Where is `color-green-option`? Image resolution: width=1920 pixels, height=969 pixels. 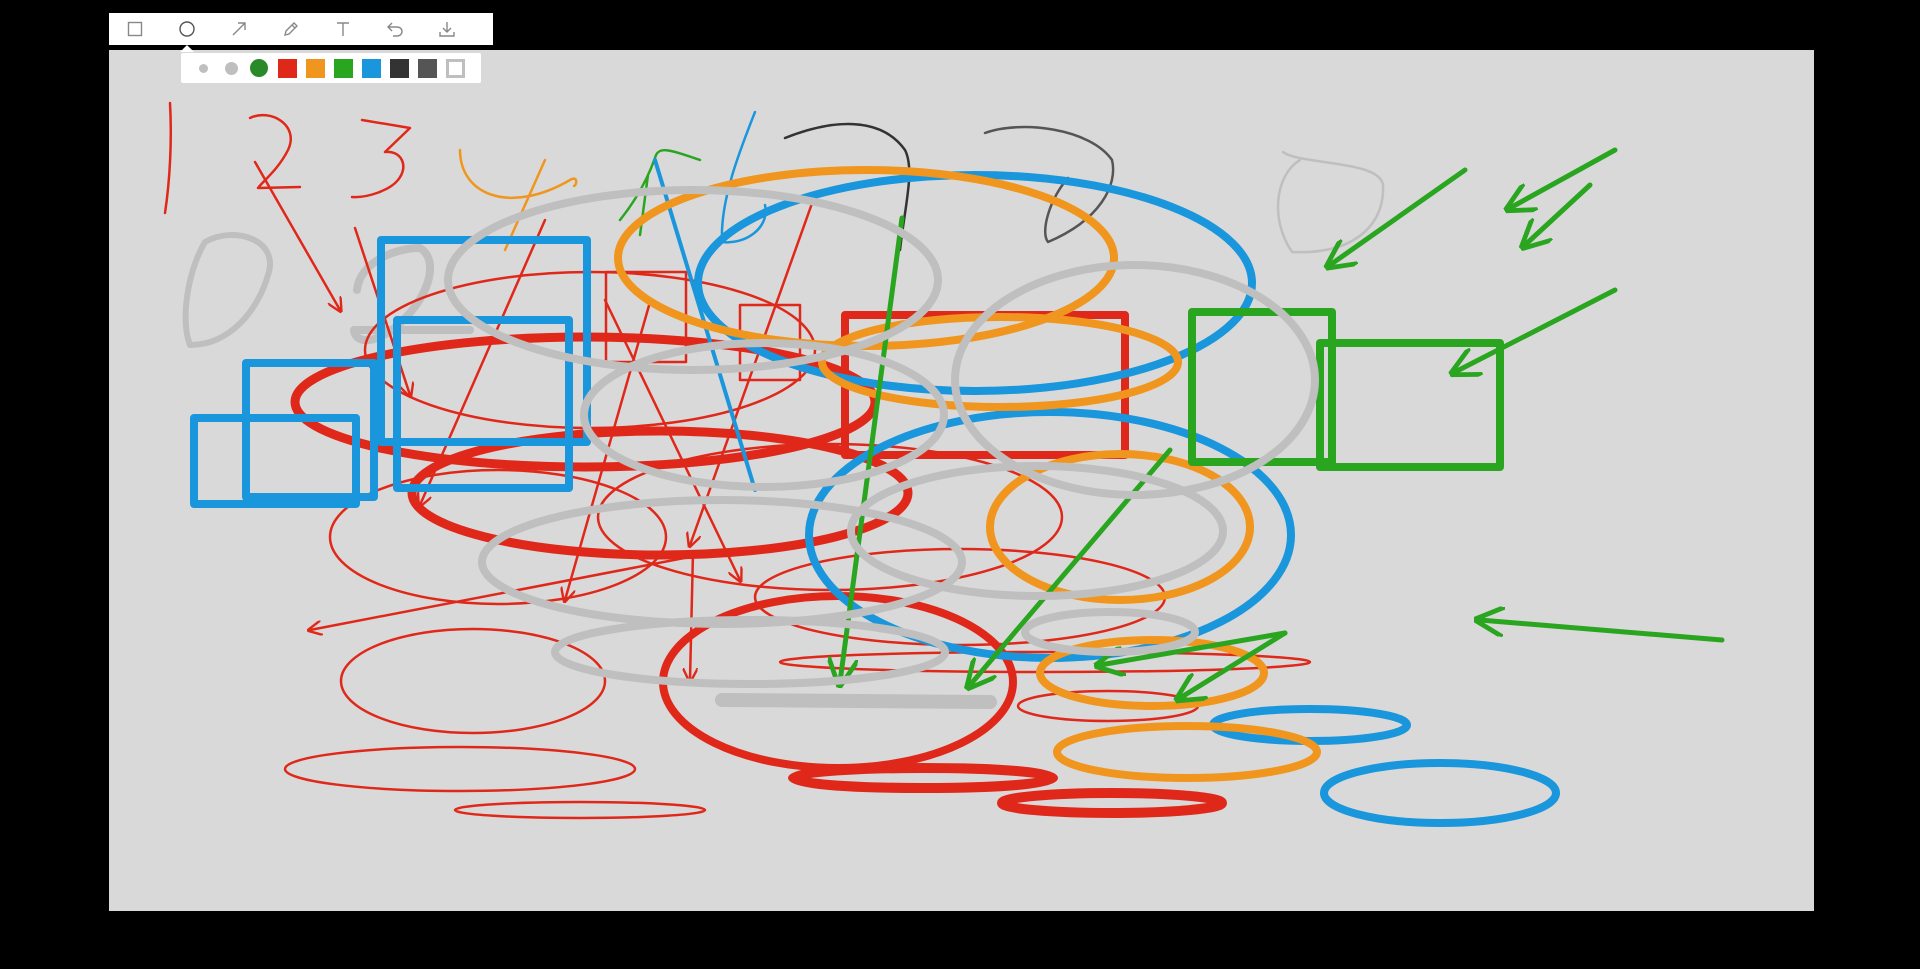
color-green-option is located at coordinates (343, 68).